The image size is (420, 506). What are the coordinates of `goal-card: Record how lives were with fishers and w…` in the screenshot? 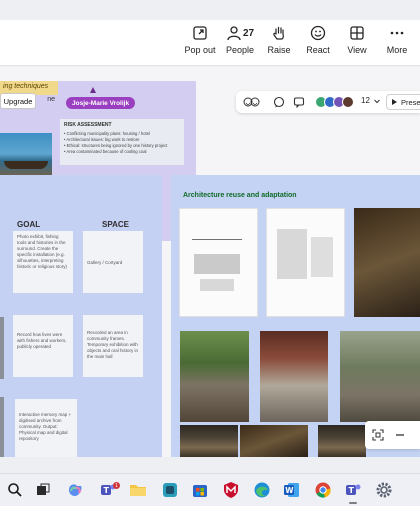 It's located at (43, 346).